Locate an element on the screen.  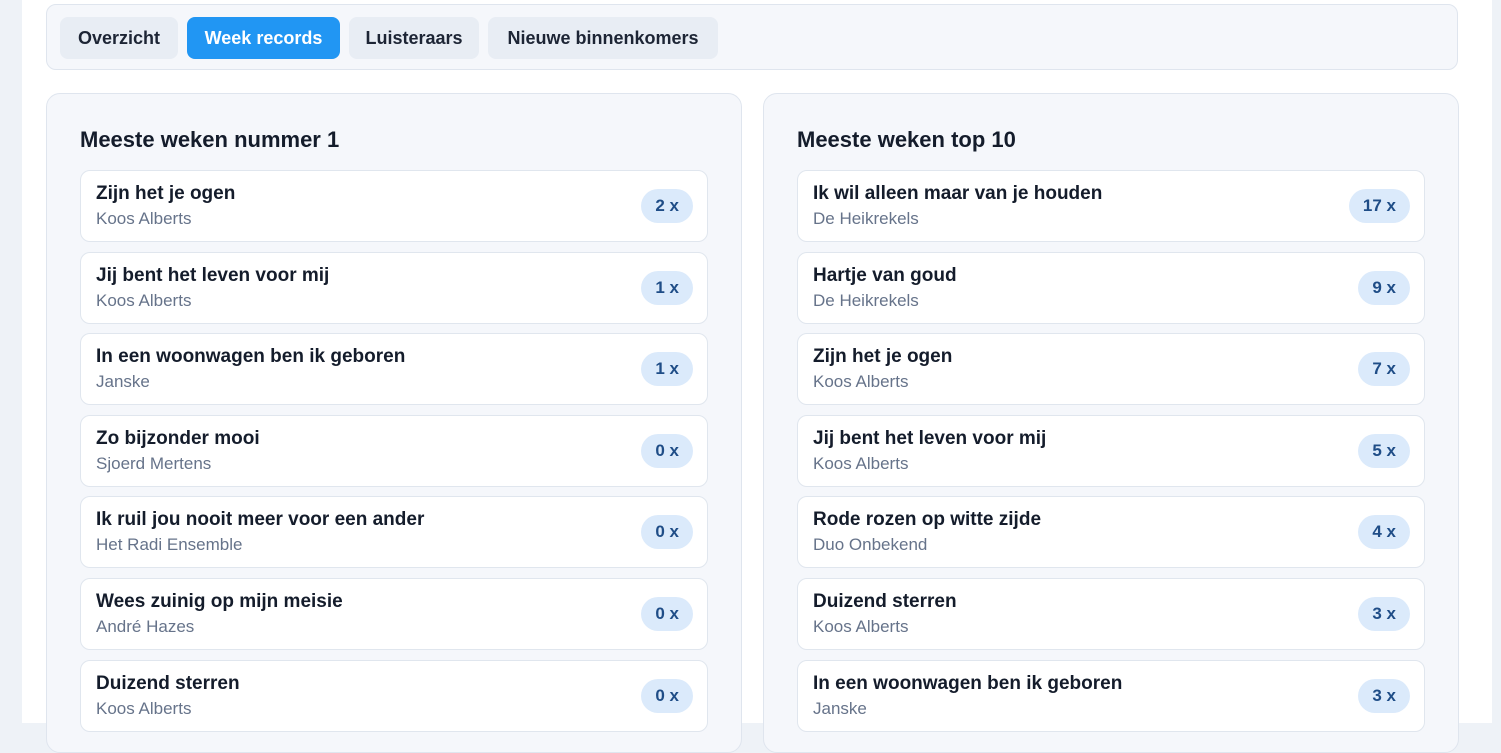
panel-title: Meeste weken top 10 is located at coordinates (906, 139).